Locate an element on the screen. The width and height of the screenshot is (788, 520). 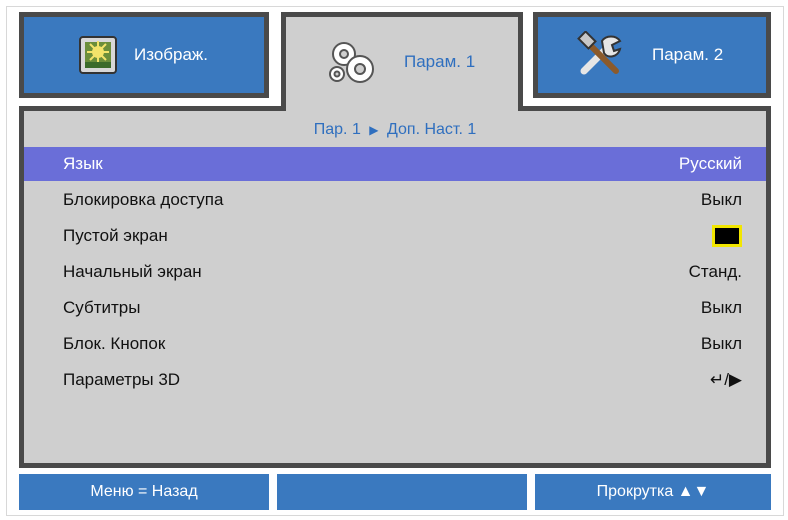
status-back-hint: Меню = Назад is located at coordinates (144, 492).